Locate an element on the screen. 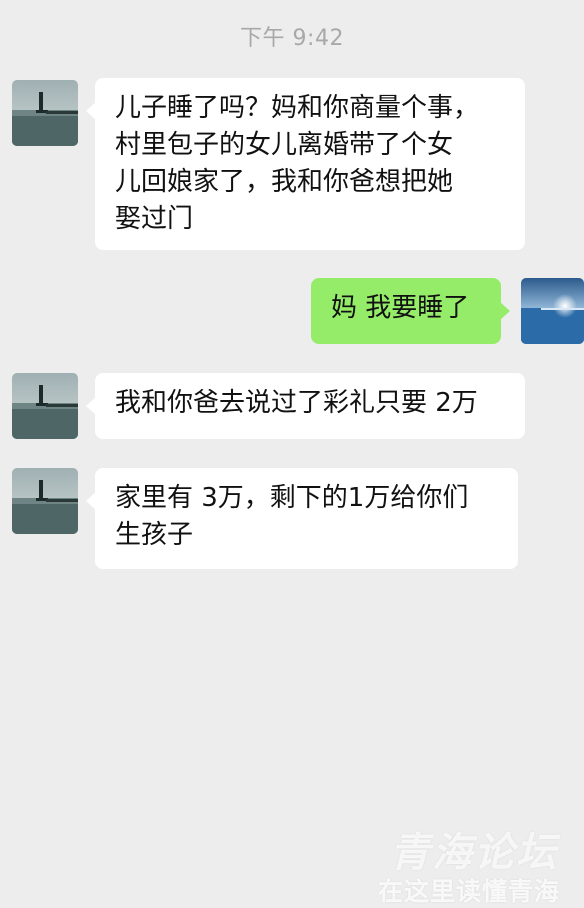  message-bubble-2: 妈 我要睡了 is located at coordinates (410, 311).